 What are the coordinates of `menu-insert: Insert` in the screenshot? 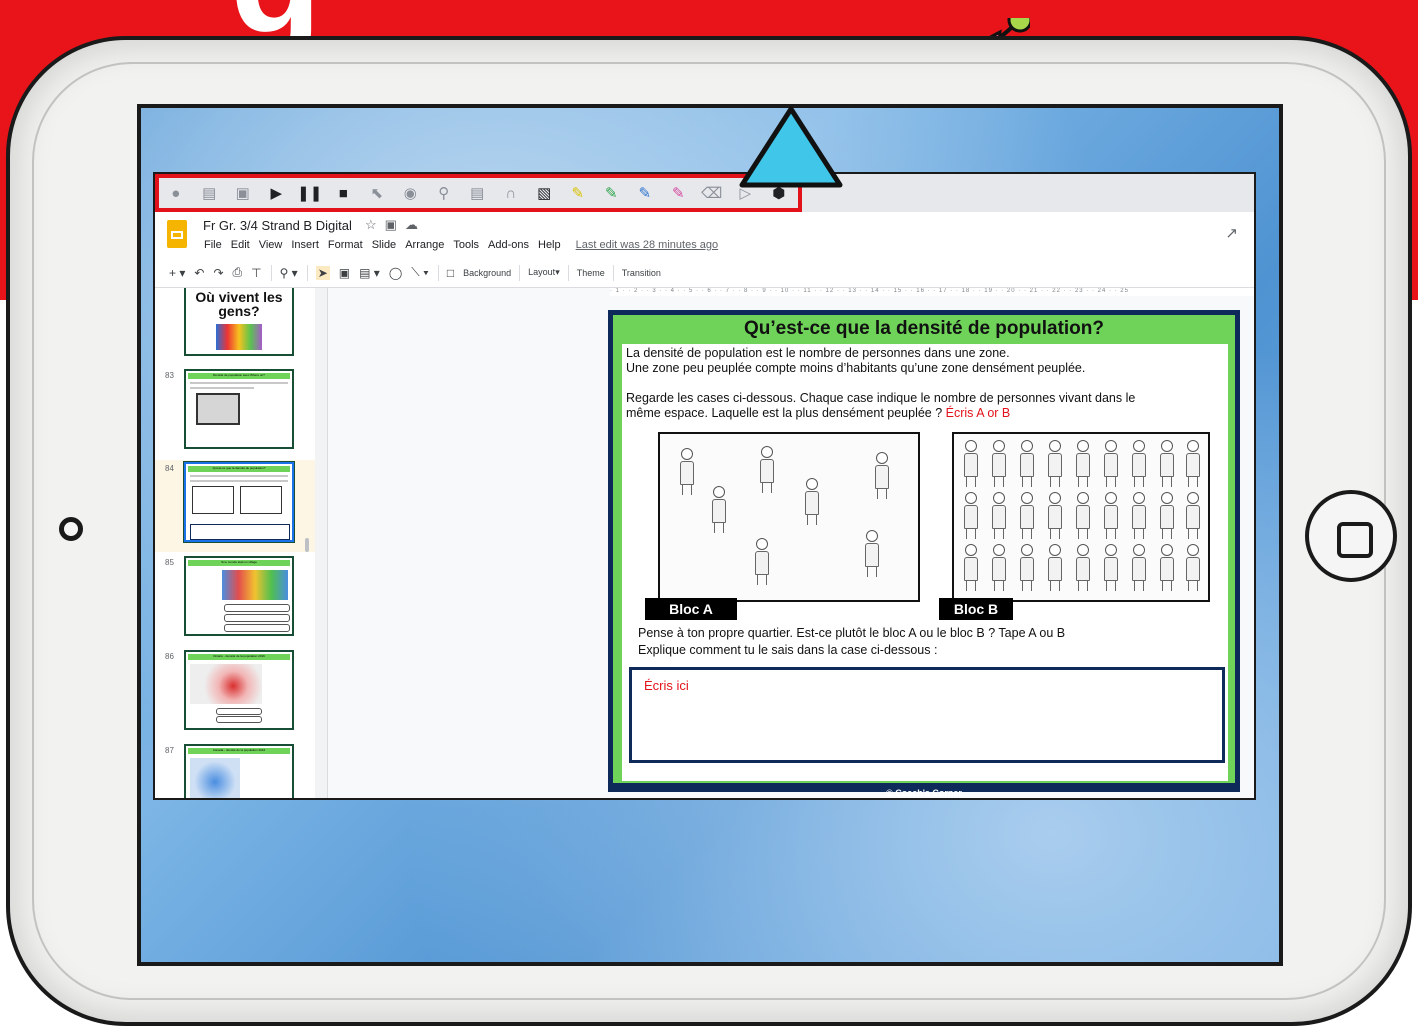 It's located at (305, 245).